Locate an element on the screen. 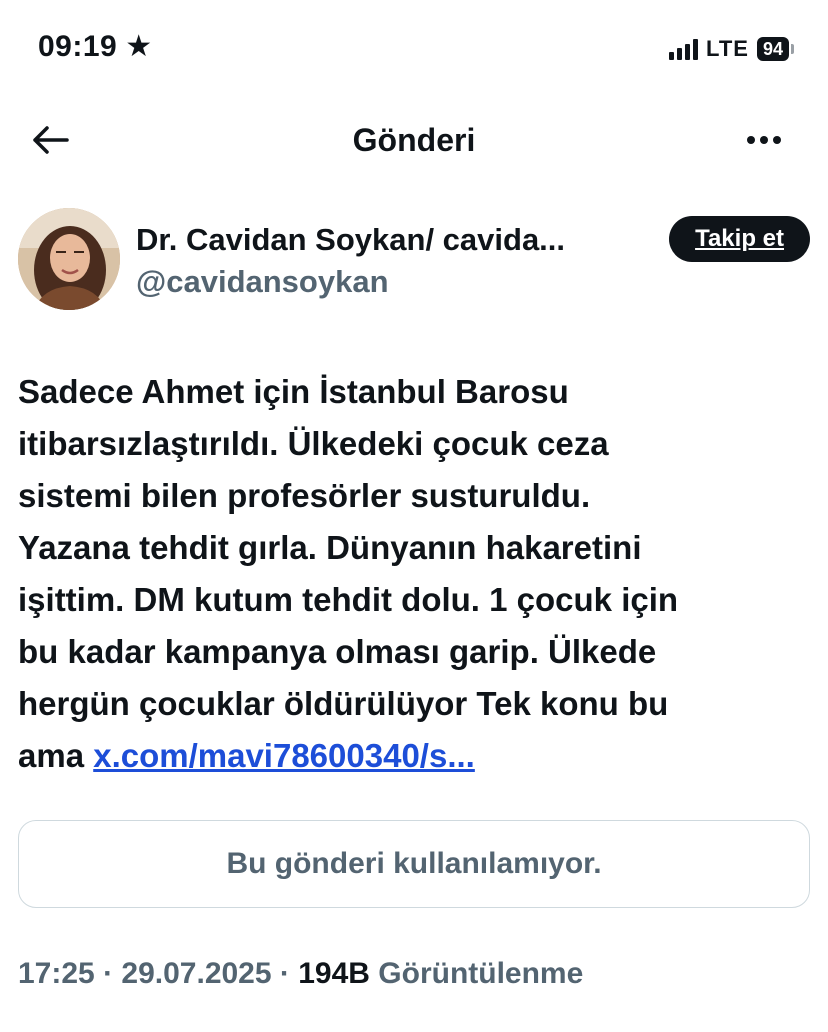 The image size is (828, 1032). tweet-meta: 17:25 · 29.07.2025 · 194B Görüntülenme is located at coordinates (300, 974).